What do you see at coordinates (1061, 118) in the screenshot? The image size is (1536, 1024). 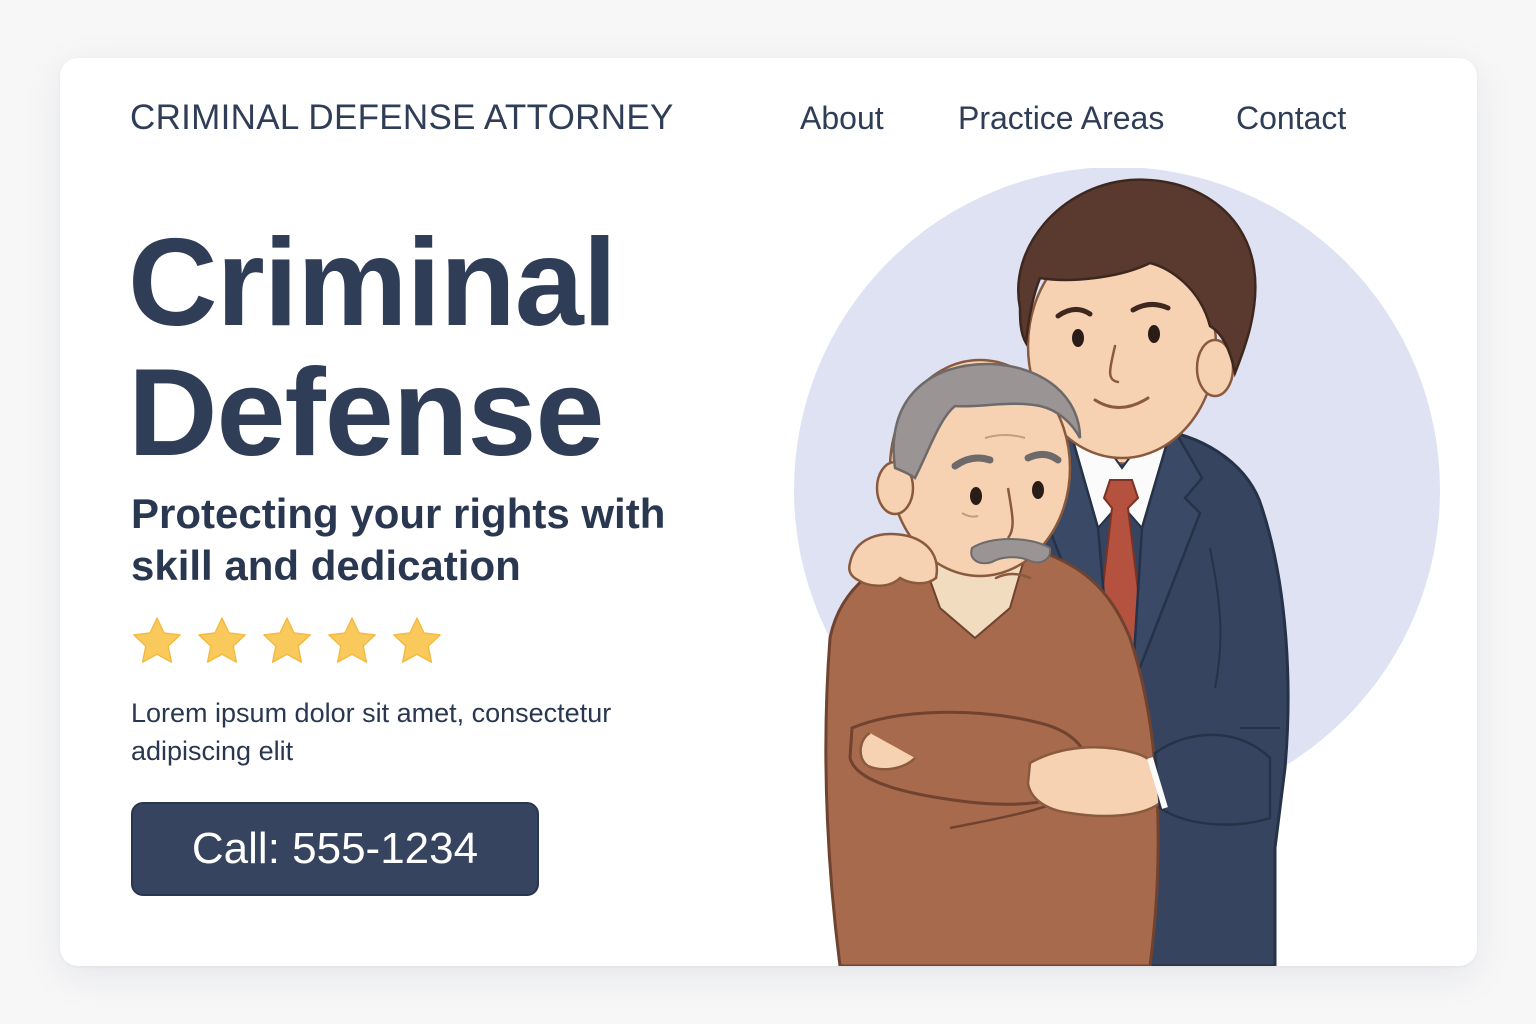 I see `nav-link-practice-areas: Practice Areas` at bounding box center [1061, 118].